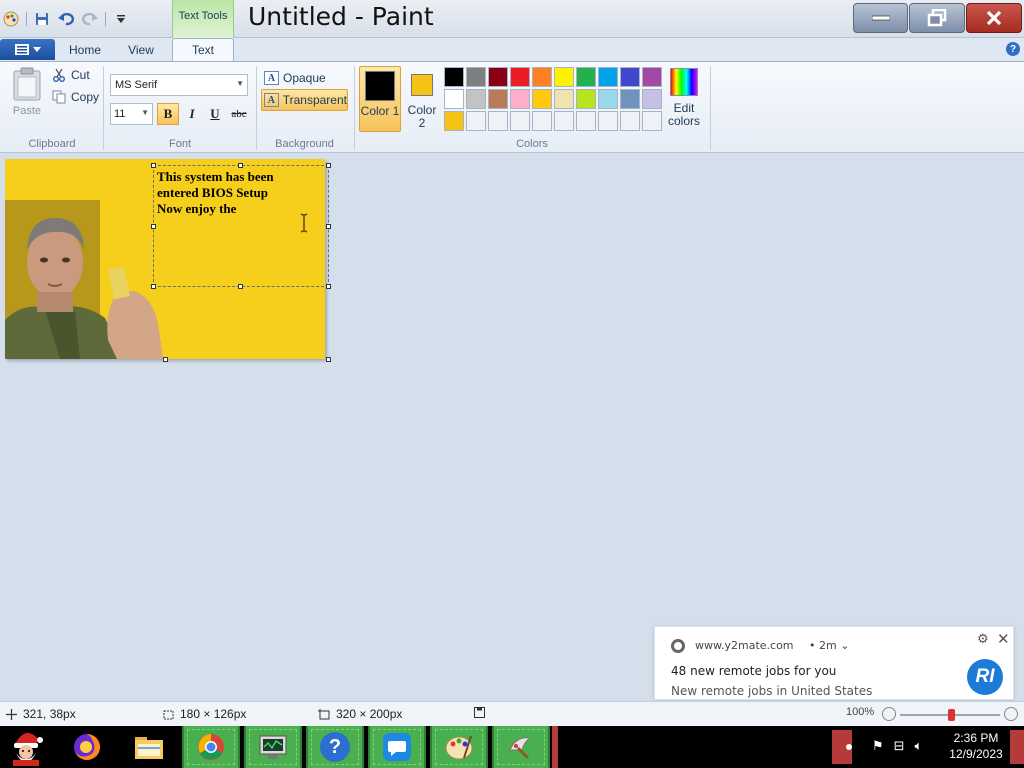 This screenshot has height=768, width=1024. I want to click on cut-button: Cut, so click(71, 75).